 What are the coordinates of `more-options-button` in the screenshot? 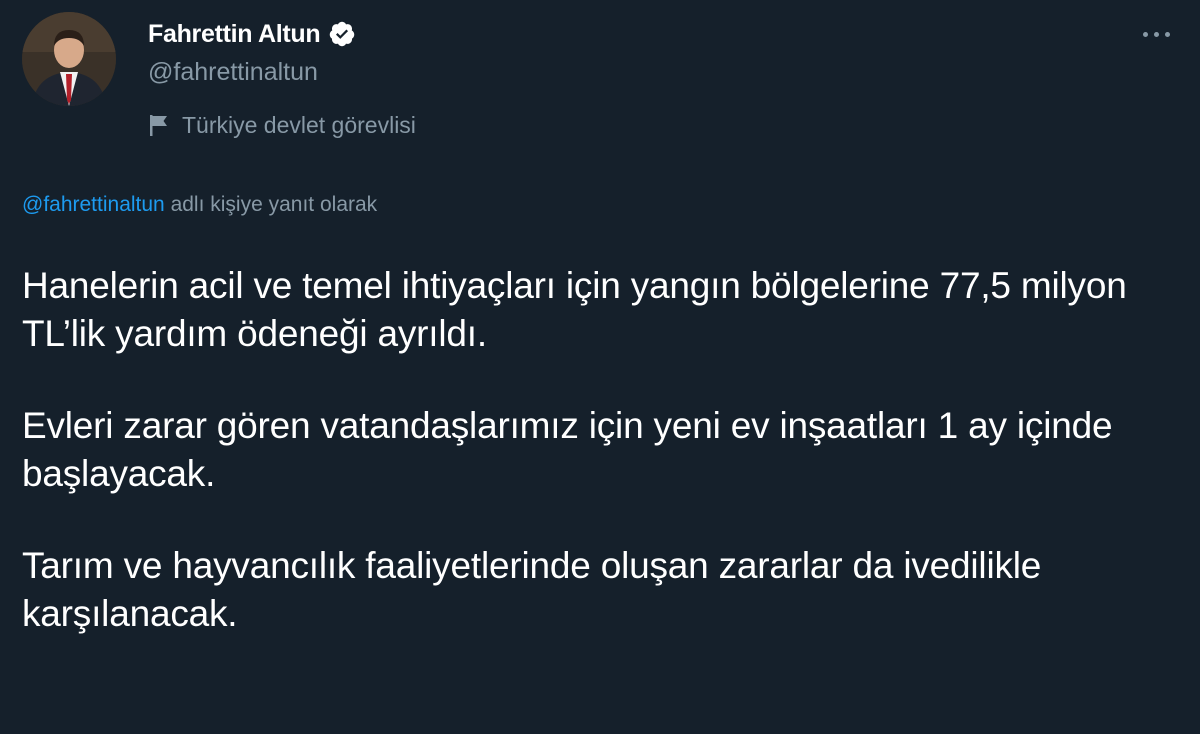 It's located at (1156, 34).